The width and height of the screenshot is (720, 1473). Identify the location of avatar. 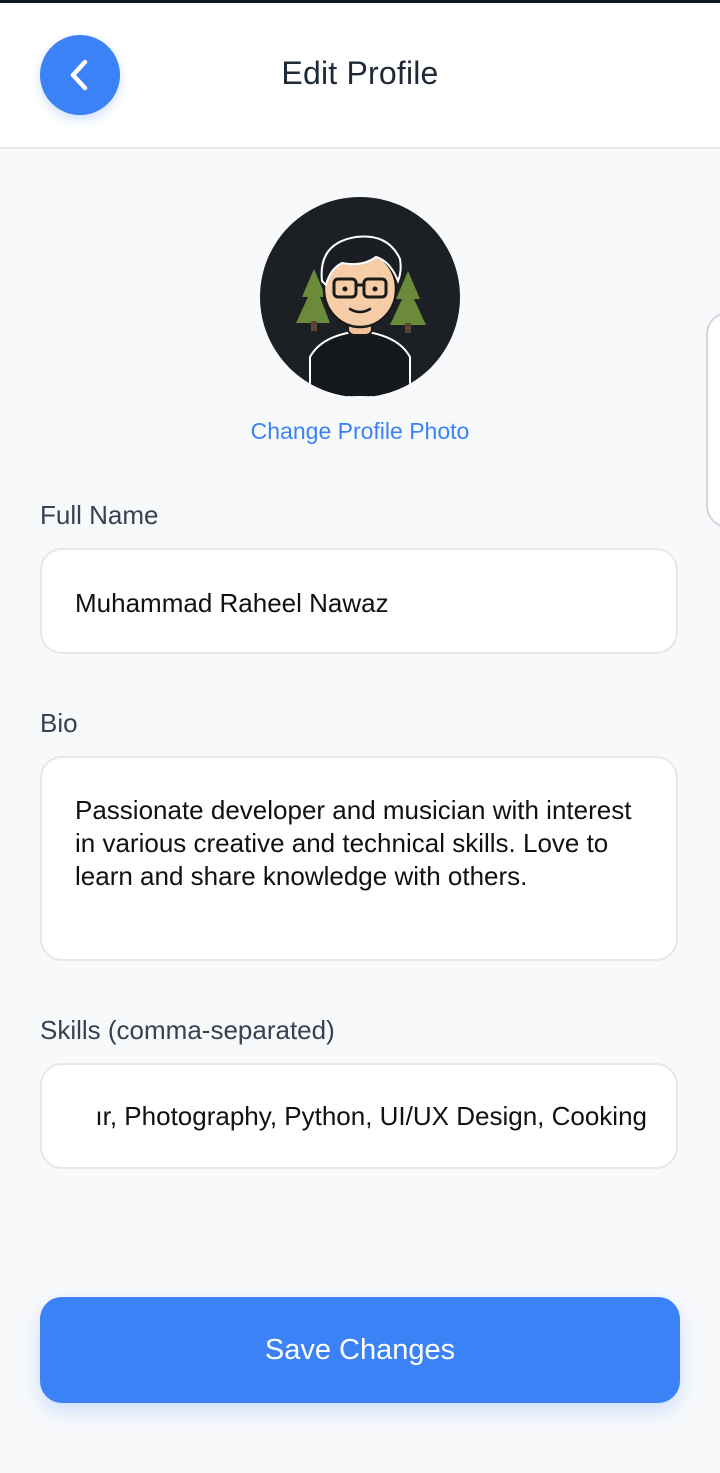
(360, 297).